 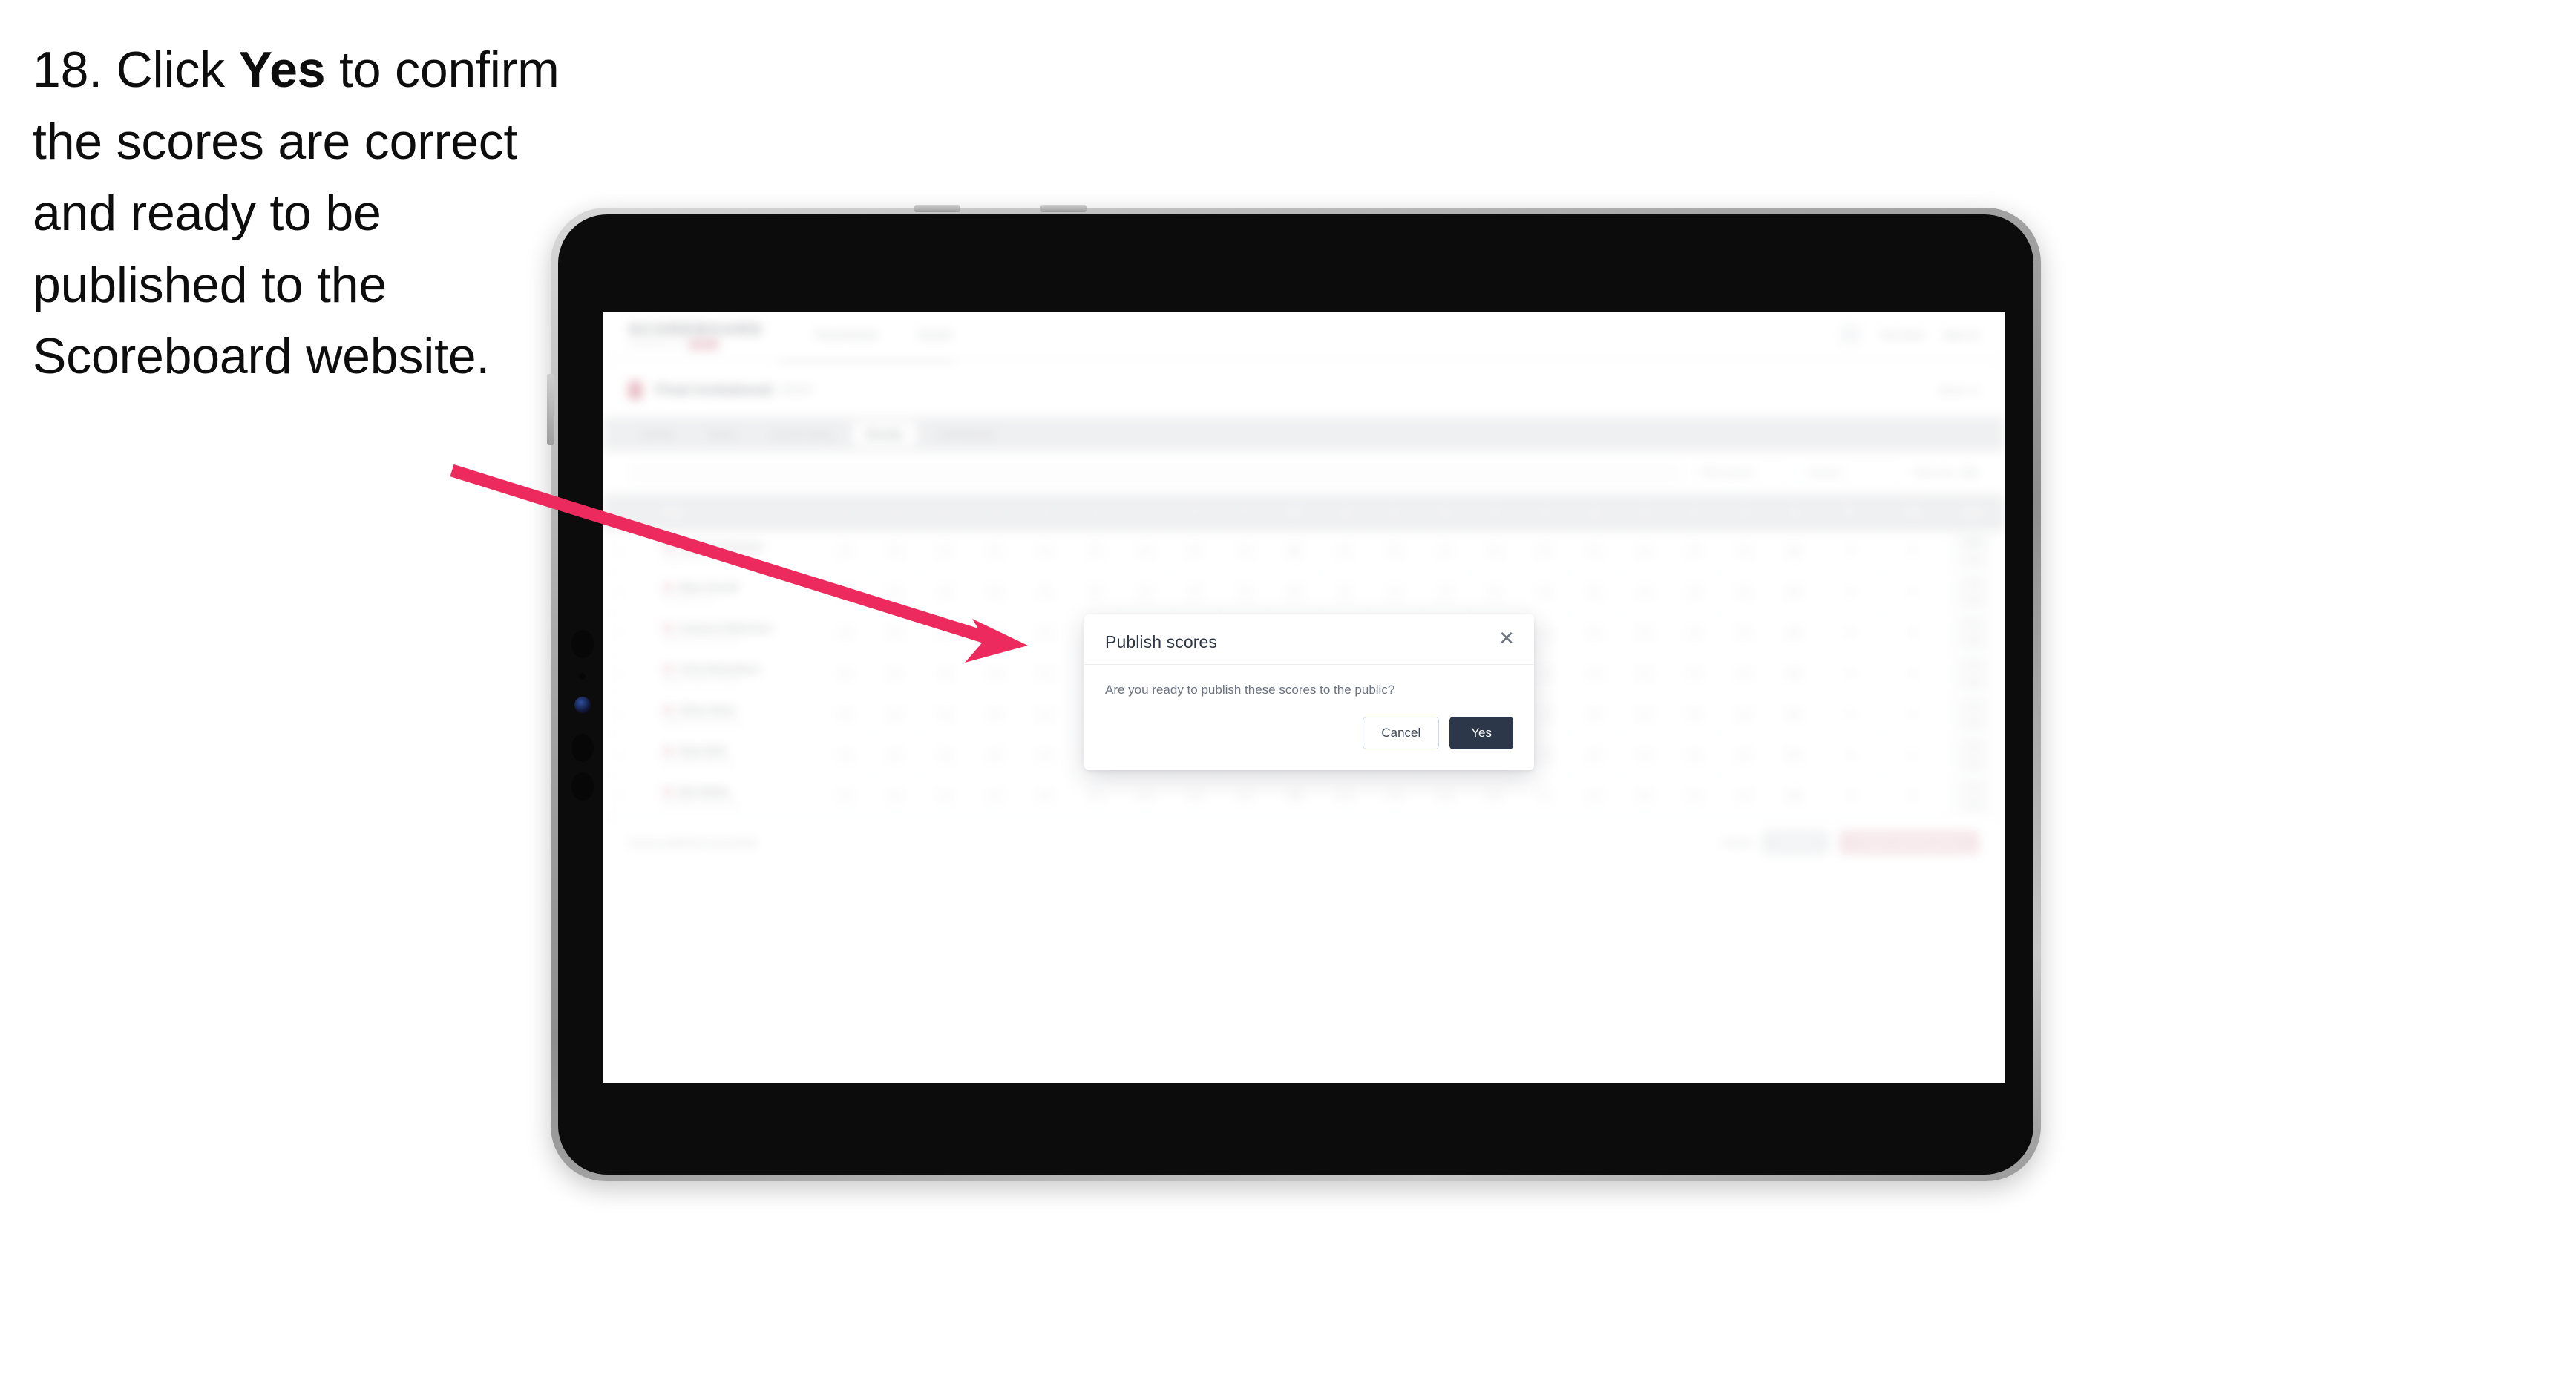 I want to click on tab-details: Details, so click(x=658, y=434).